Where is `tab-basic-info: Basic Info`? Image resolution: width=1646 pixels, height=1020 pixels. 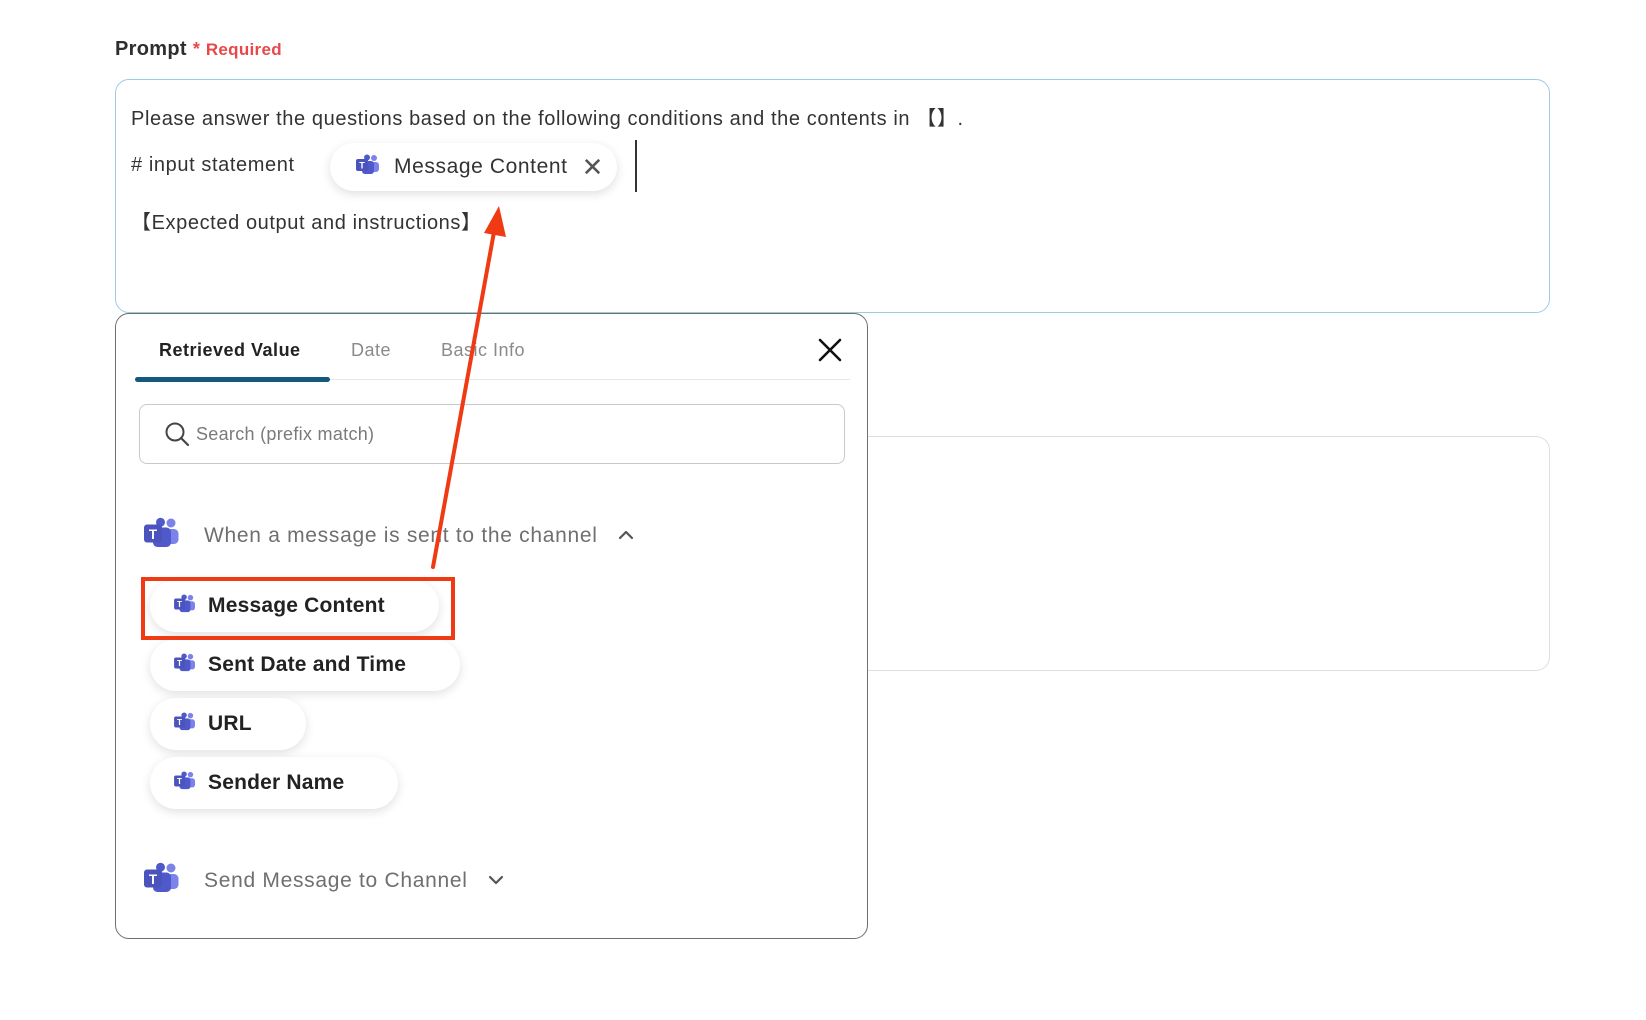 tab-basic-info: Basic Info is located at coordinates (483, 350).